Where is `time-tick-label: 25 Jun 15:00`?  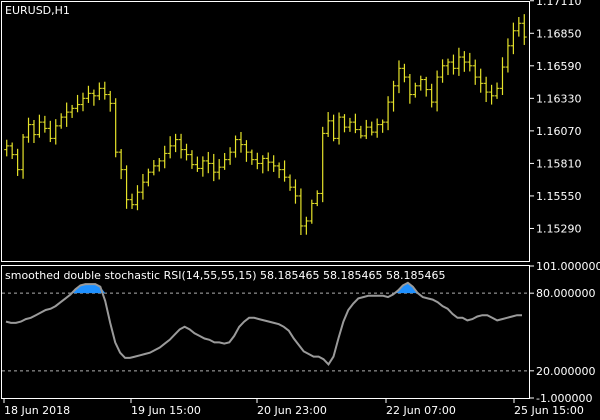 time-tick-label: 25 Jun 15:00 is located at coordinates (549, 410).